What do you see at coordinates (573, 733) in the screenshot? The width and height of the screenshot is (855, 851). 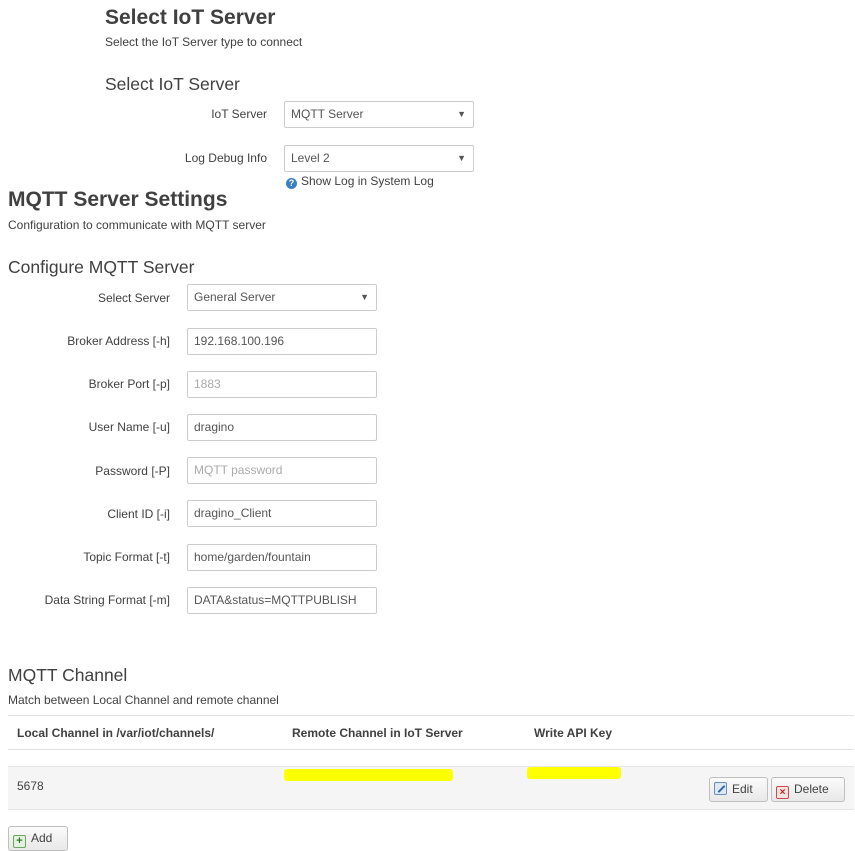 I see `column-header-api-key: Write API Key` at bounding box center [573, 733].